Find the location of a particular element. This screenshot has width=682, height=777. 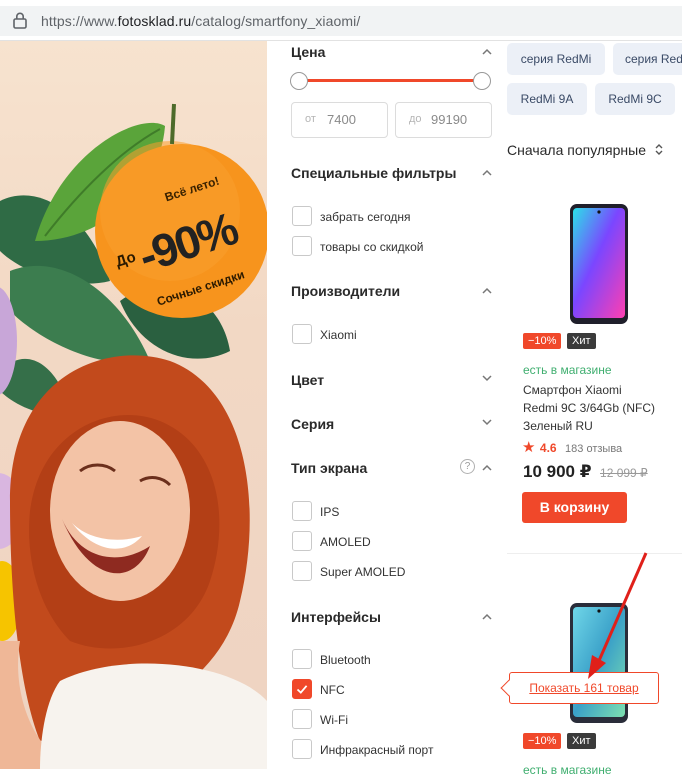

price-to-input: до 99190 is located at coordinates (443, 120).